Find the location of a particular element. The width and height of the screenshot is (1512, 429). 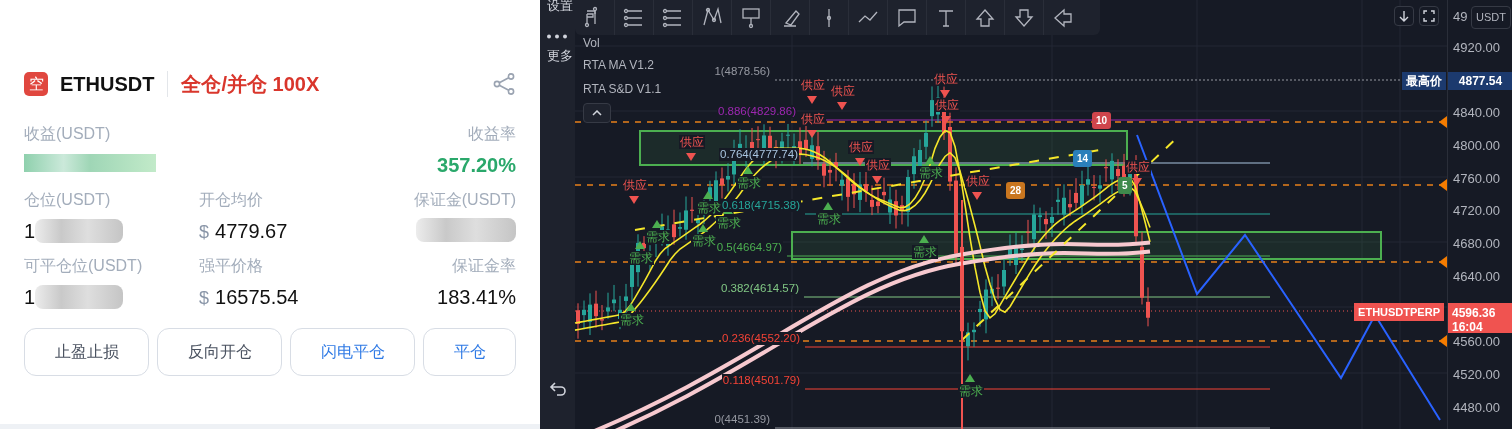

more-label: 更多 is located at coordinates (560, 56).